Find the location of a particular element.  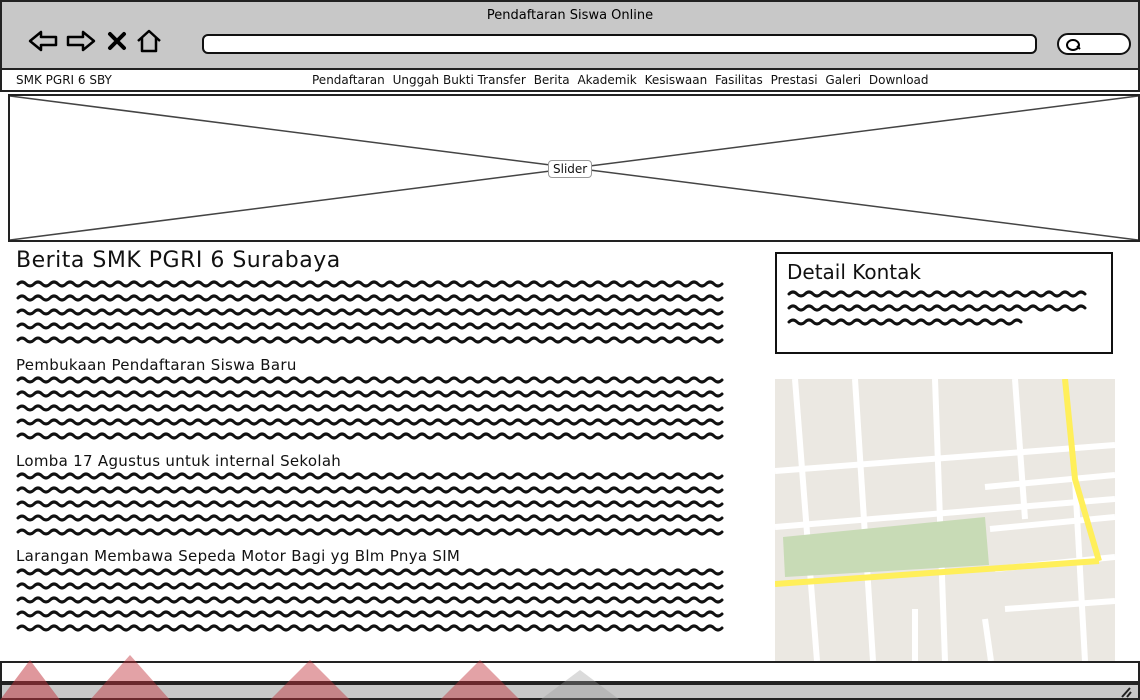

search-box is located at coordinates (1094, 44).